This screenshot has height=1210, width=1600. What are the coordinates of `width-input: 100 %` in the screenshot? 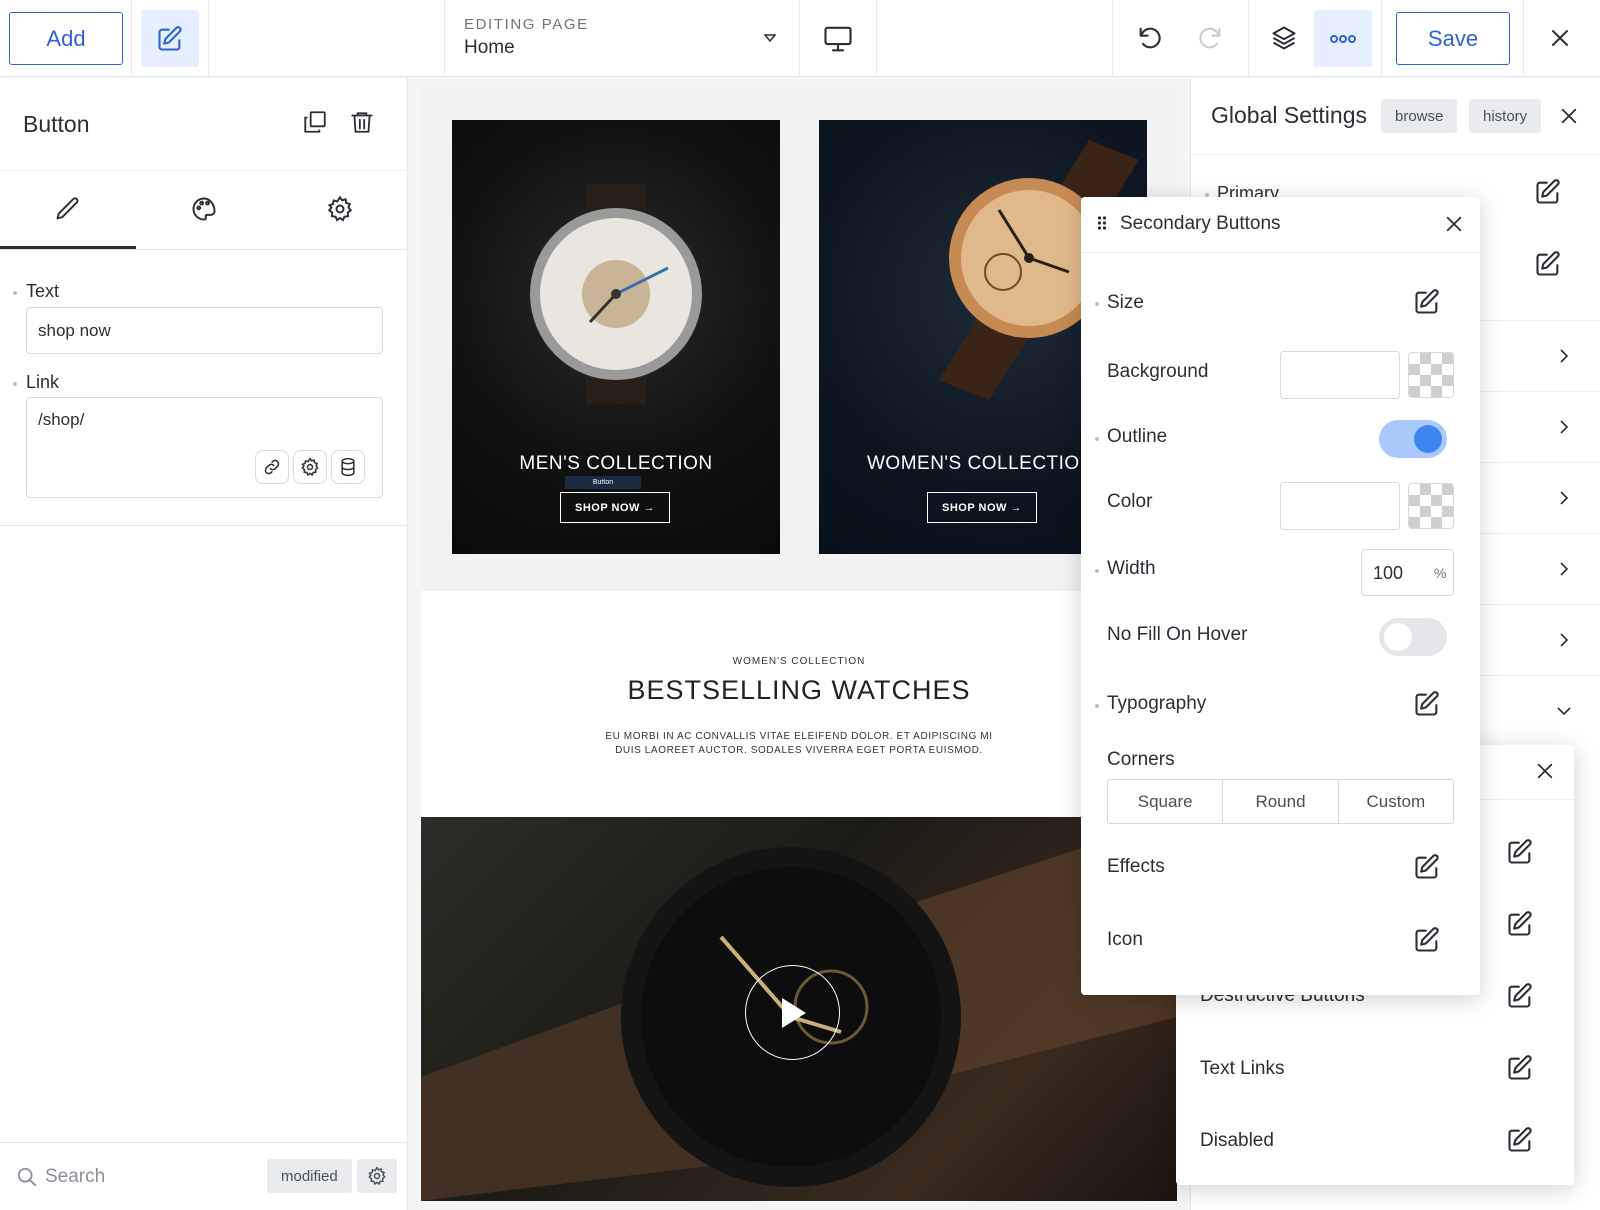 It's located at (1407, 572).